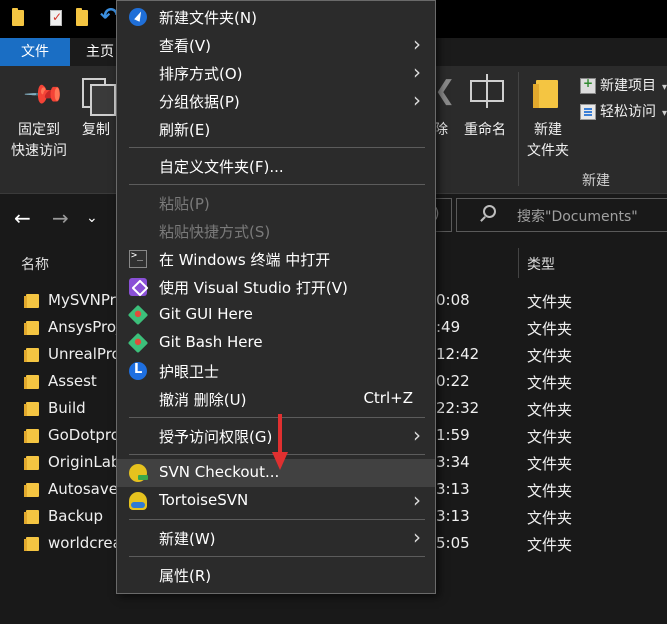 Image resolution: width=667 pixels, height=624 pixels. What do you see at coordinates (548, 151) in the screenshot?
I see `new-folder-label-2: 文件夹` at bounding box center [548, 151].